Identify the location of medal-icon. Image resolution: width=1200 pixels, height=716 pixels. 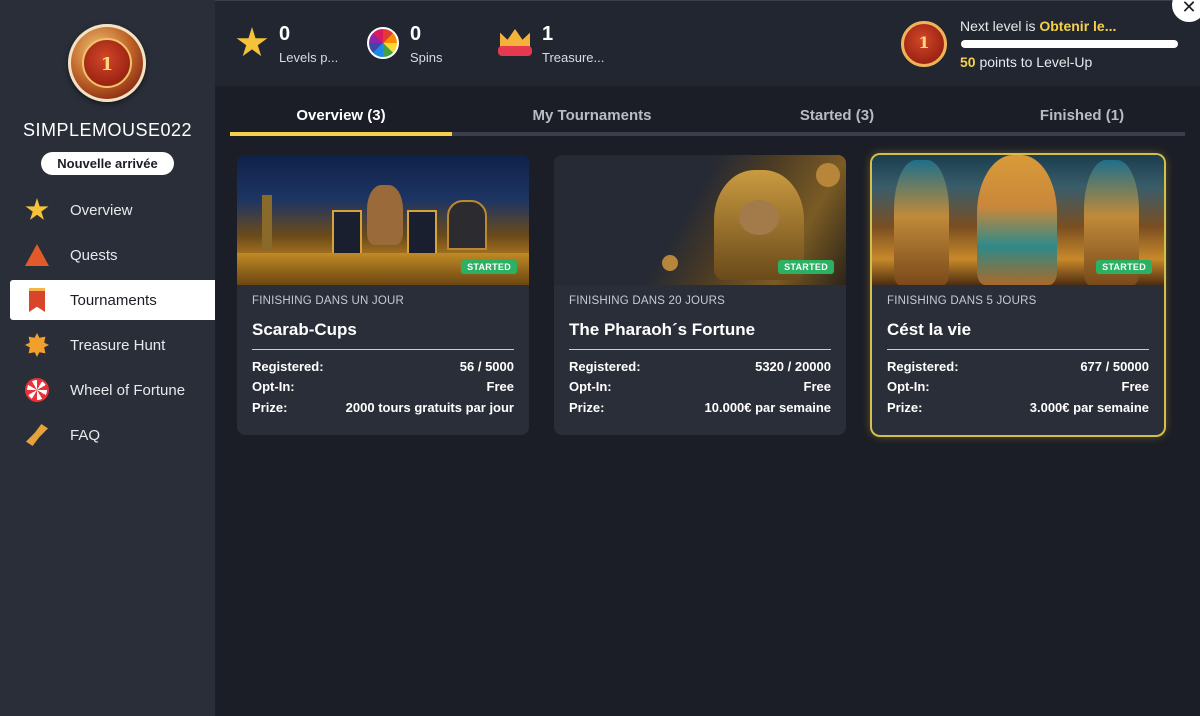
(37, 345).